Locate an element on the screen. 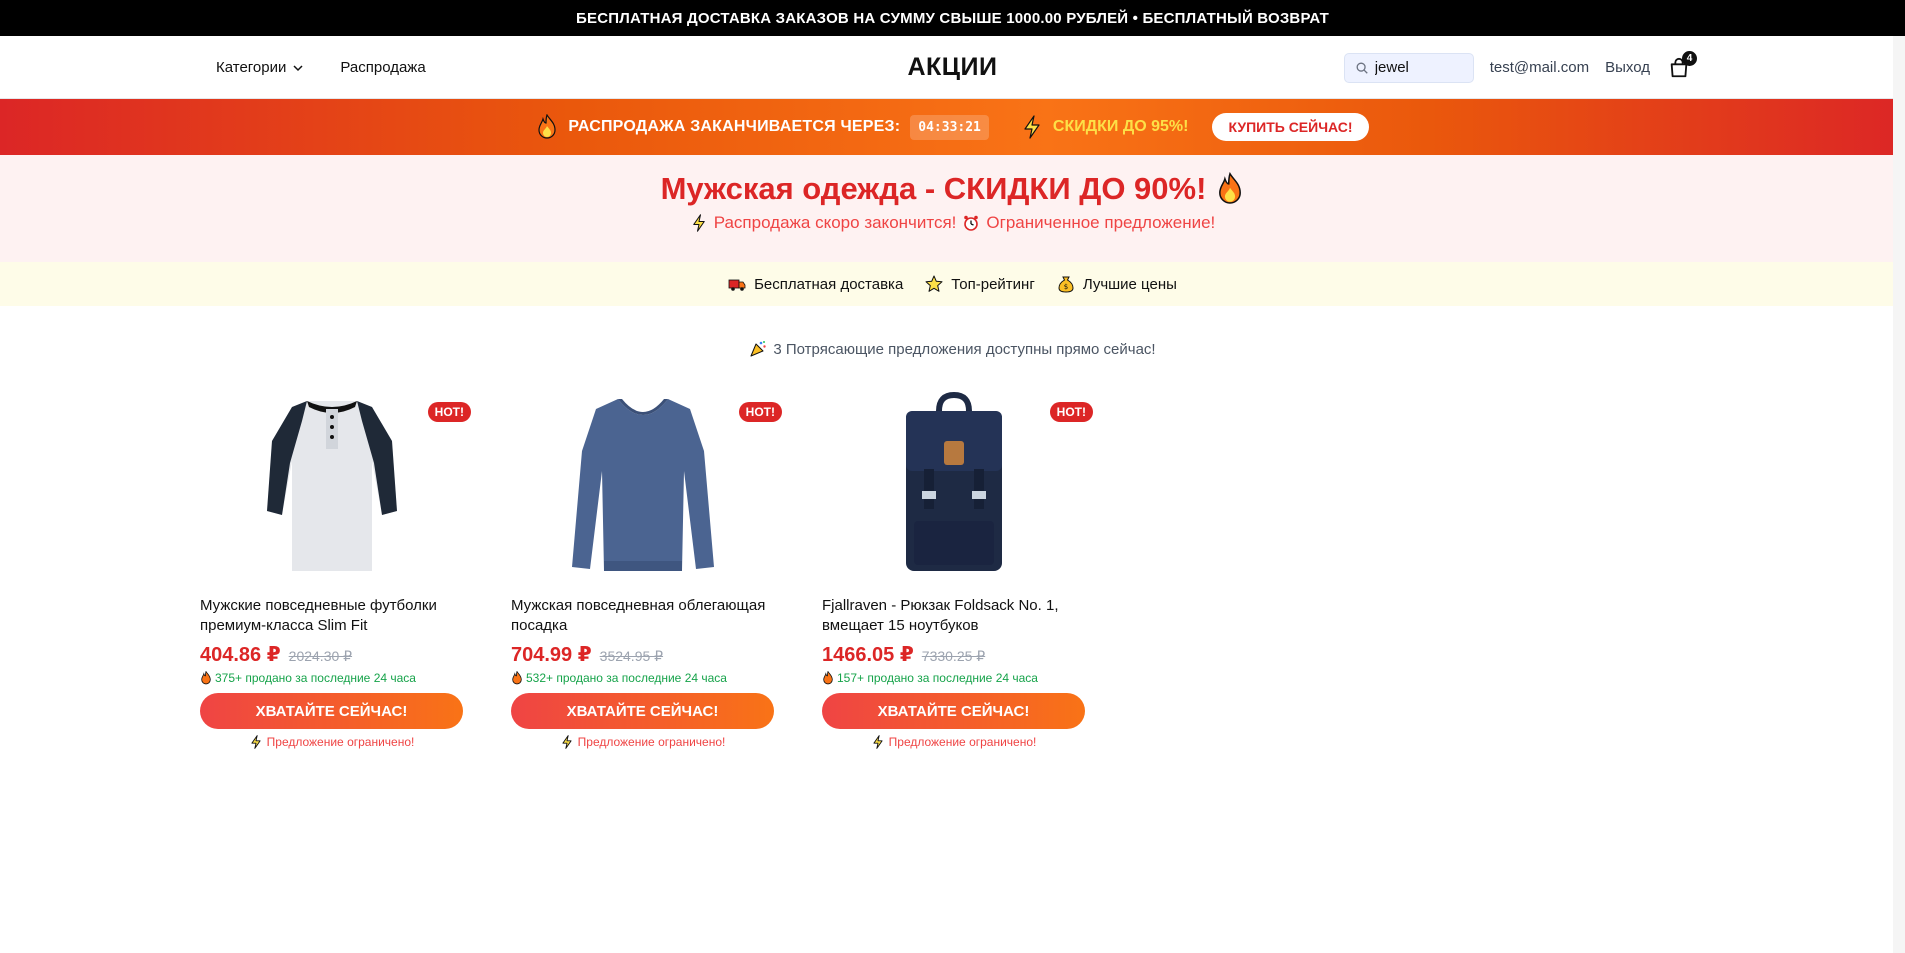 The height and width of the screenshot is (953, 1905). price-row: 404.86 ₽ 2024.30 ₽ is located at coordinates (331, 654).